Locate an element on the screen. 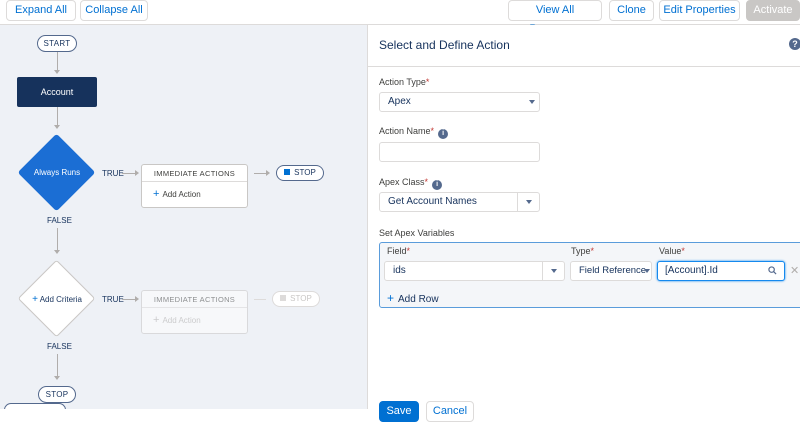  apex-variables-label: Set Apex Variables is located at coordinates (417, 233).